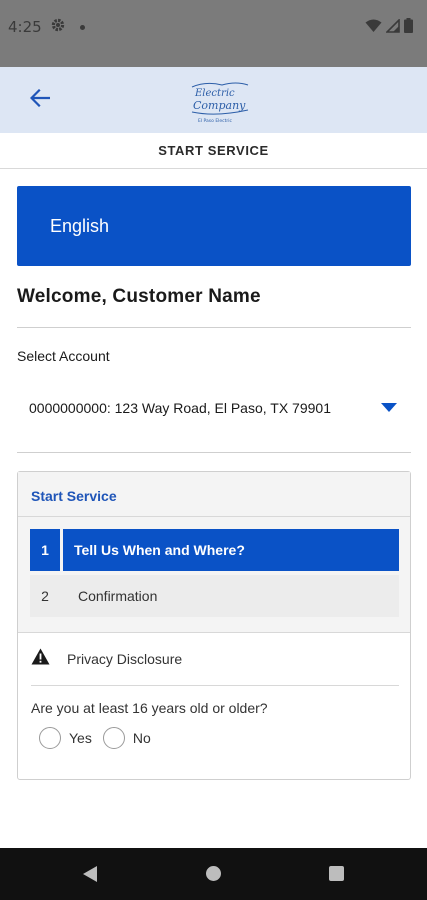 The height and width of the screenshot is (900, 427). Describe the element at coordinates (389, 407) in the screenshot. I see `dropdown-caret-icon` at that location.